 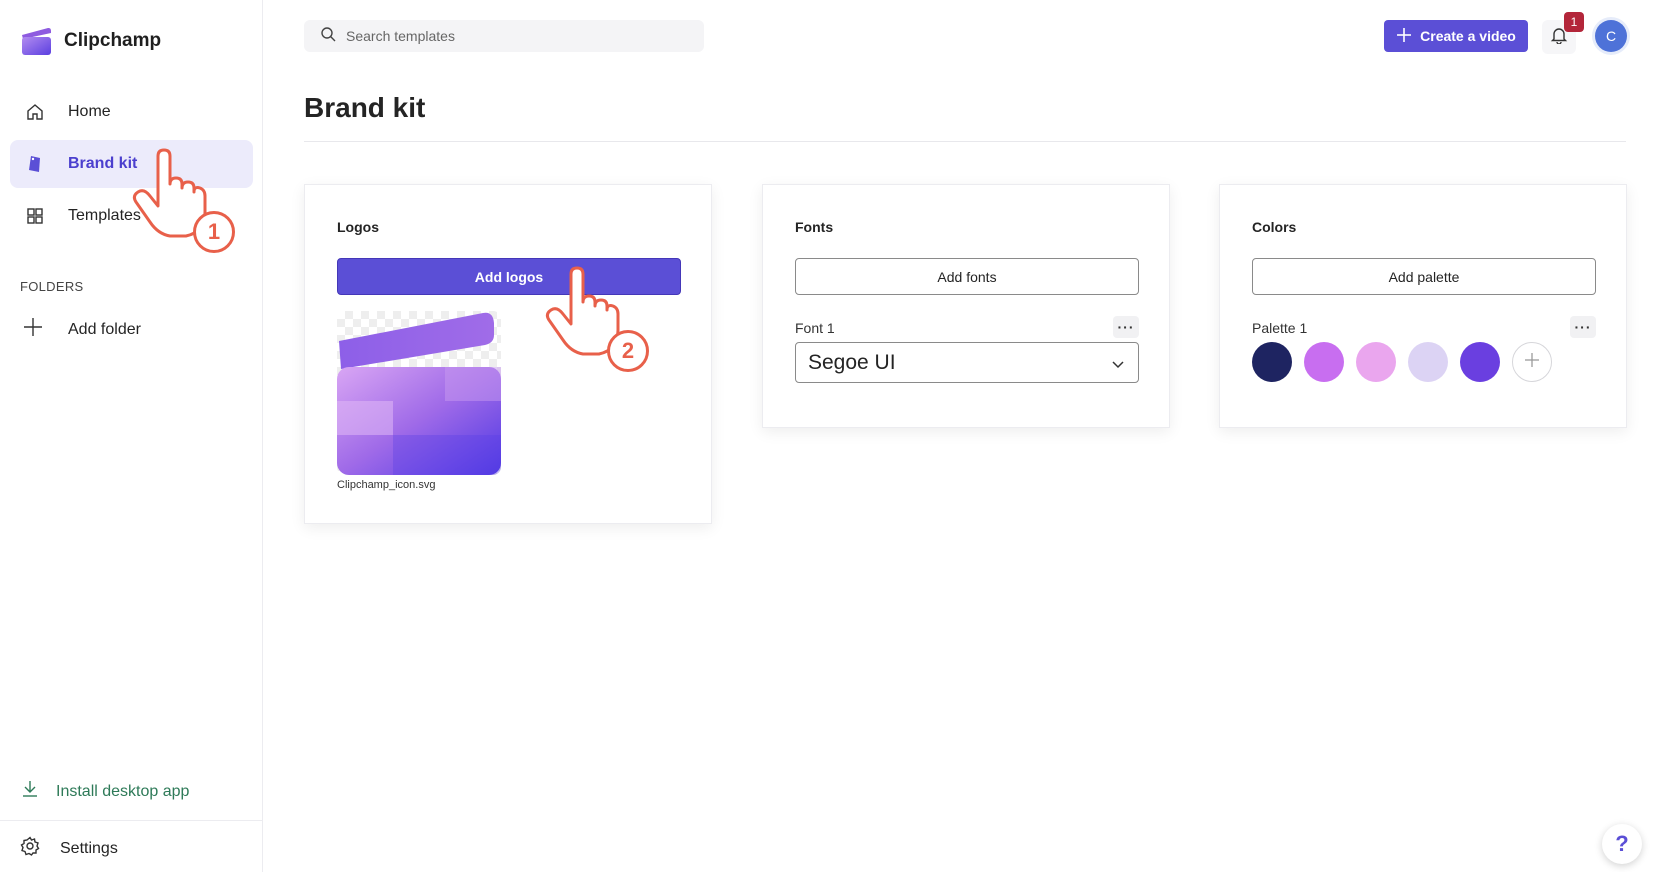 What do you see at coordinates (328, 36) in the screenshot?
I see `search-icon` at bounding box center [328, 36].